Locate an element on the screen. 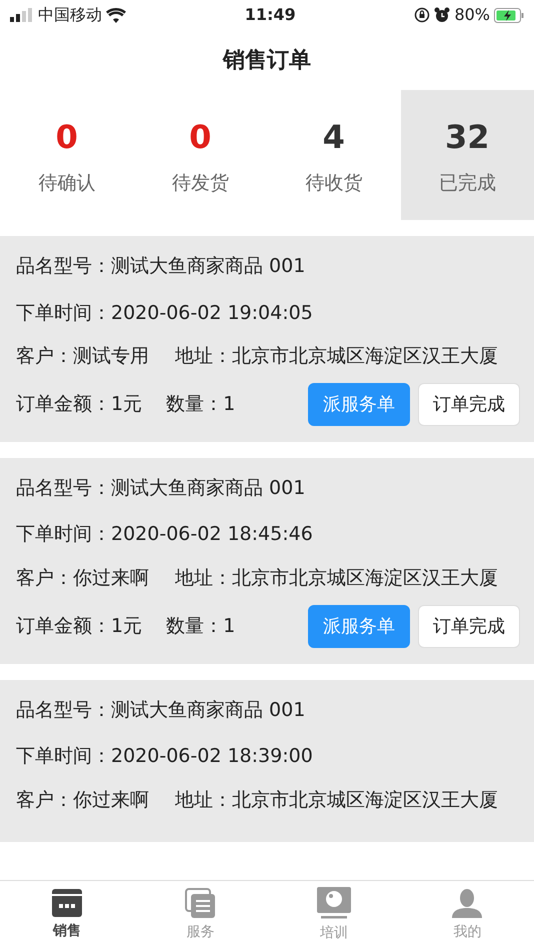 This screenshot has width=534, height=950. status-tab: 32 已完成 is located at coordinates (467, 155).